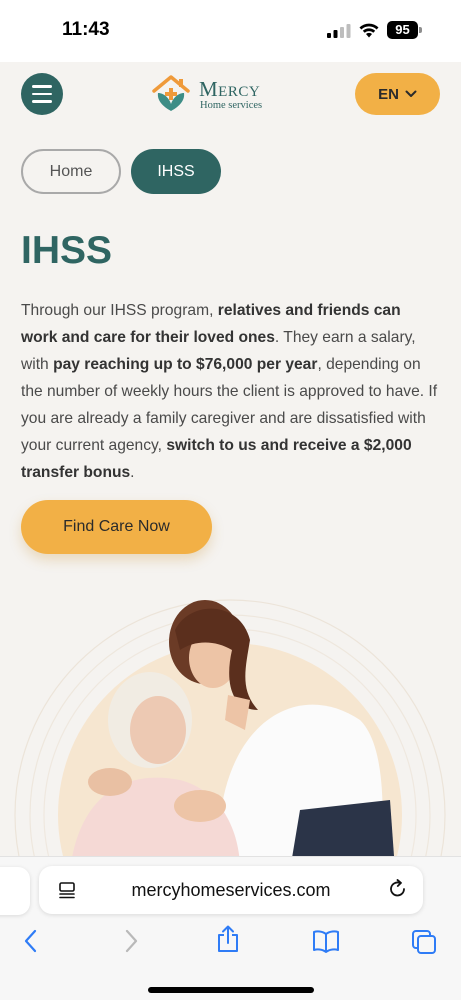 The width and height of the screenshot is (461, 1000). Describe the element at coordinates (230, 89) in the screenshot. I see `logo-name: Mercy` at that location.